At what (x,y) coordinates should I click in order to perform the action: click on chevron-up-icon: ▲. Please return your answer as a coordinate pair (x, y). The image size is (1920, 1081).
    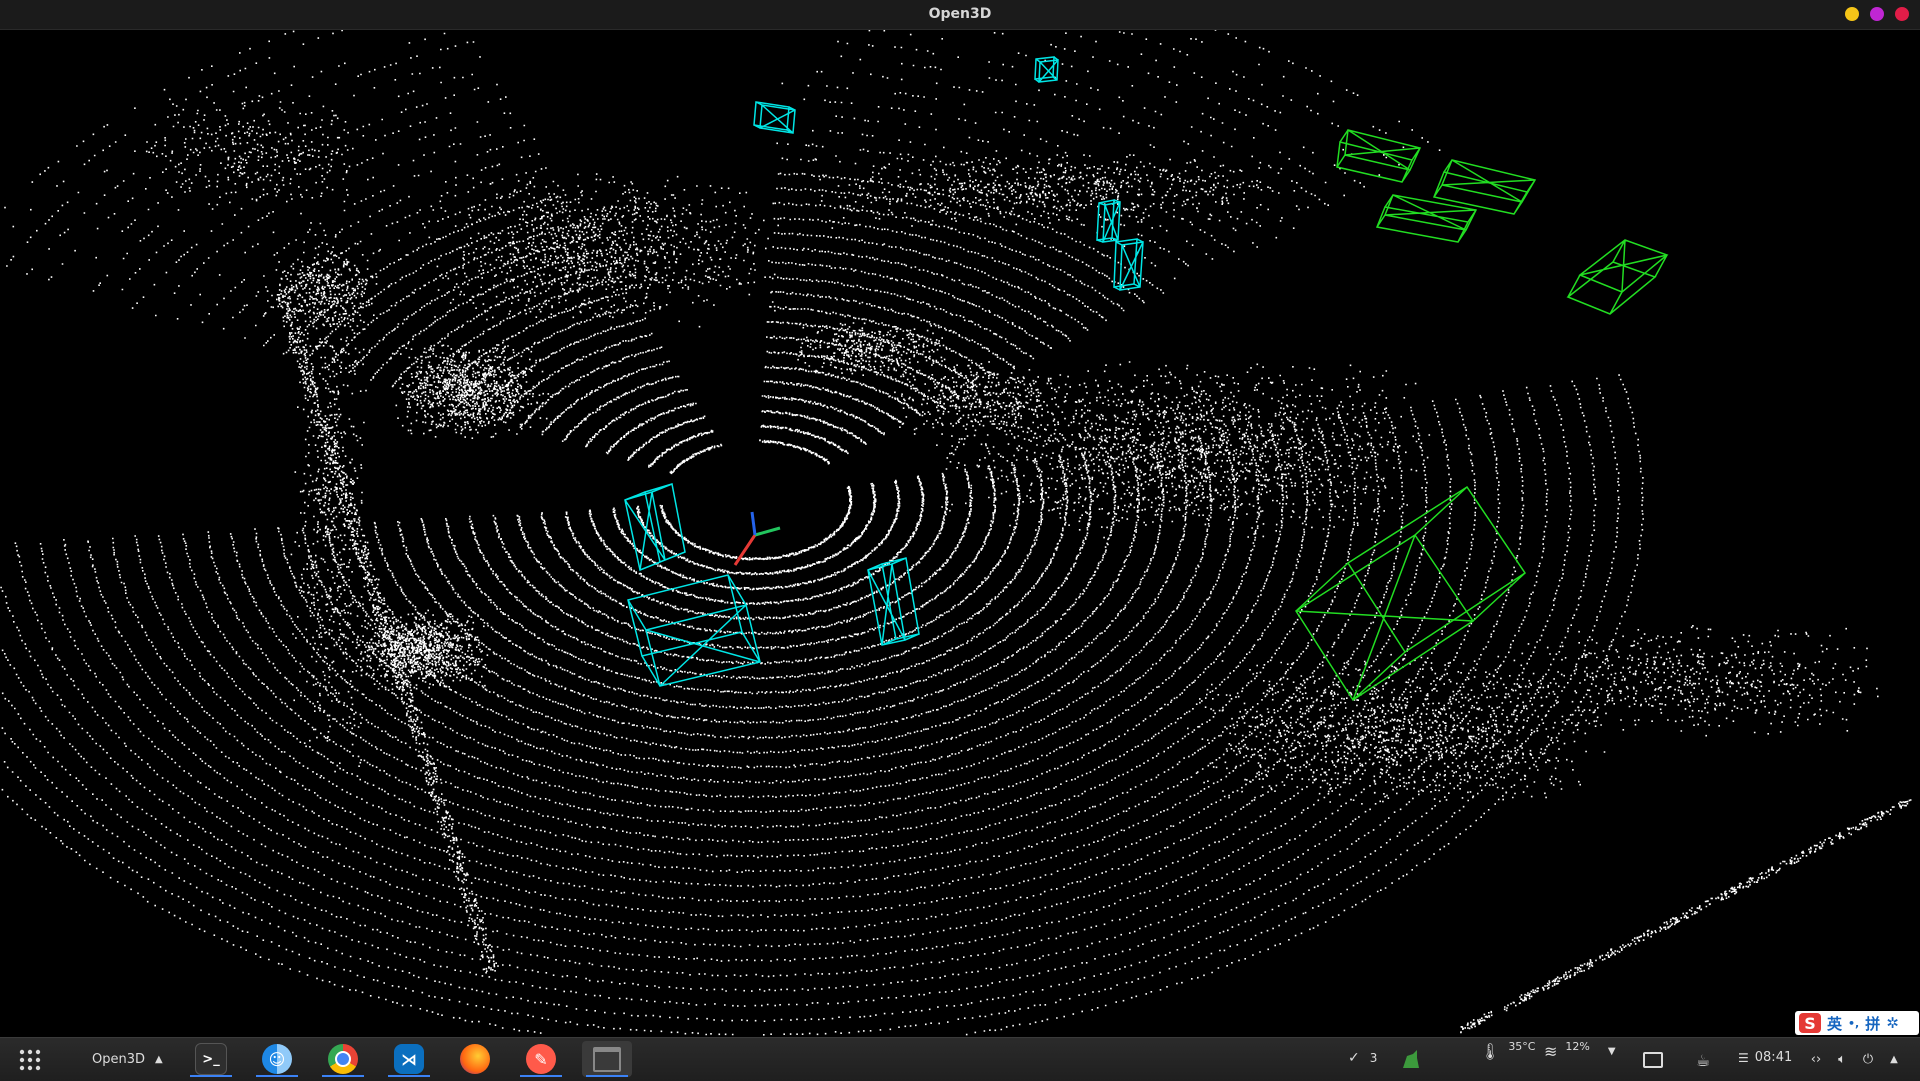
    Looking at the image, I should click on (159, 1059).